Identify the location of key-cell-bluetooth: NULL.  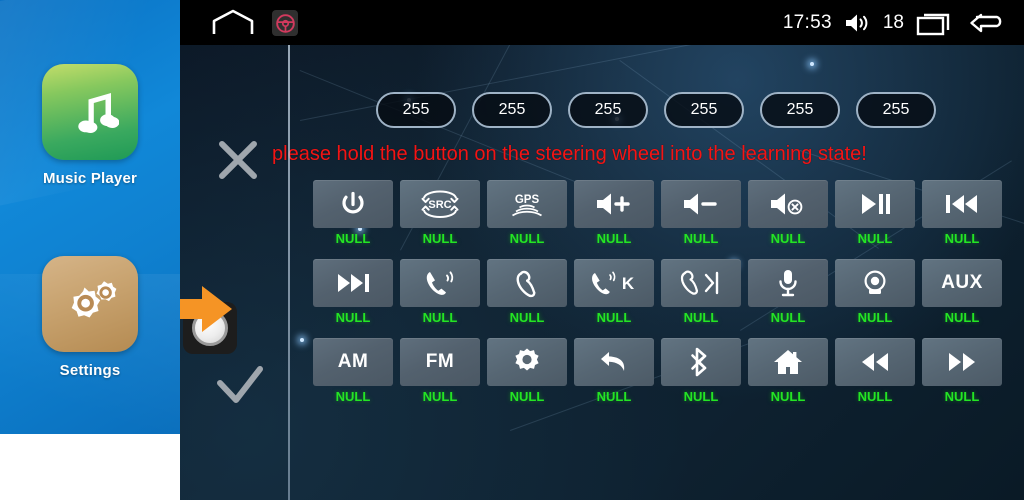
(701, 371).